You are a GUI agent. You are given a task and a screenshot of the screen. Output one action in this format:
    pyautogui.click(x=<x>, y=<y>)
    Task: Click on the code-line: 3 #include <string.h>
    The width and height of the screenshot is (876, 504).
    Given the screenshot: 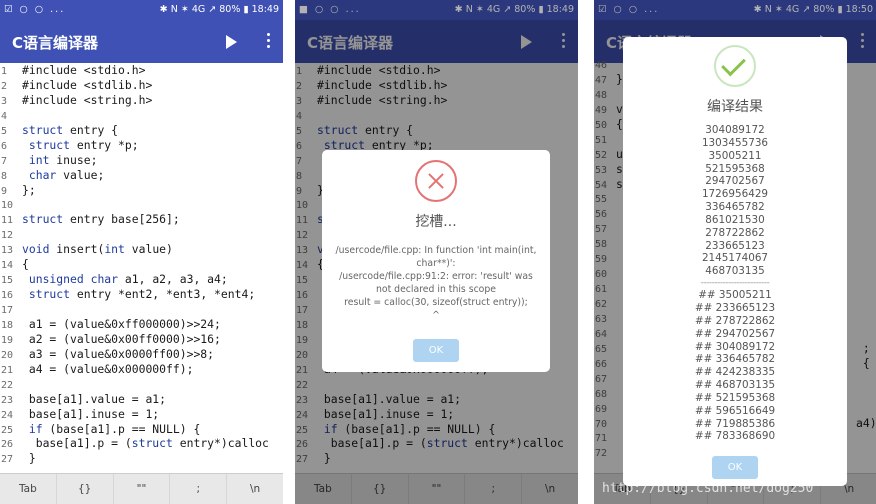 What is the action you would take?
    pyautogui.click(x=141, y=100)
    